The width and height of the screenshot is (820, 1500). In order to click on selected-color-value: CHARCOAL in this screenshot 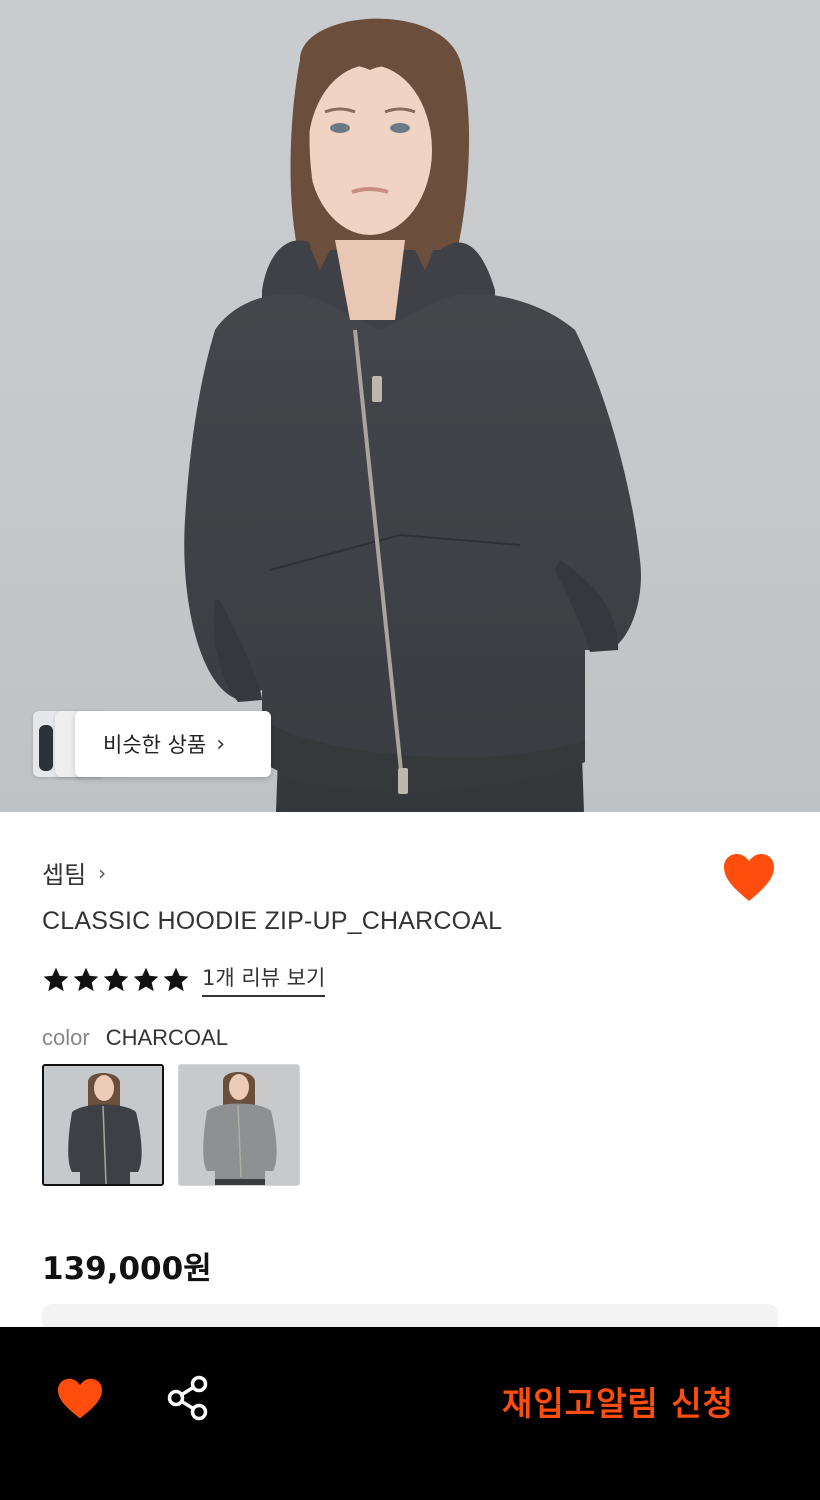, I will do `click(166, 1037)`.